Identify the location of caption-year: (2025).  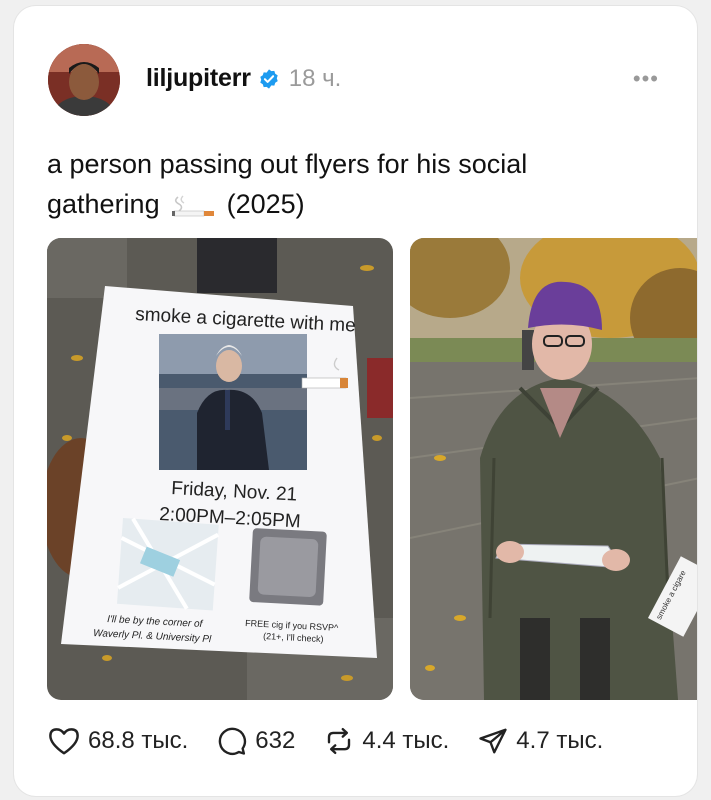
(265, 204).